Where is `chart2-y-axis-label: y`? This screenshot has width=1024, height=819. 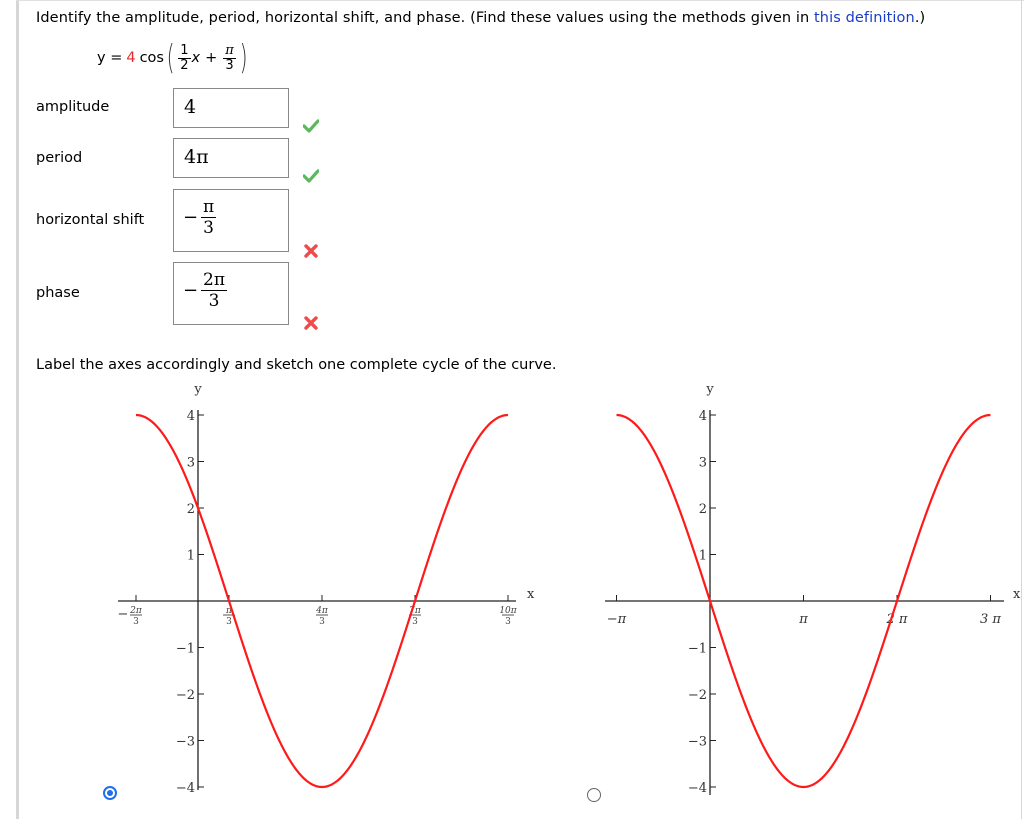 chart2-y-axis-label: y is located at coordinates (709, 389).